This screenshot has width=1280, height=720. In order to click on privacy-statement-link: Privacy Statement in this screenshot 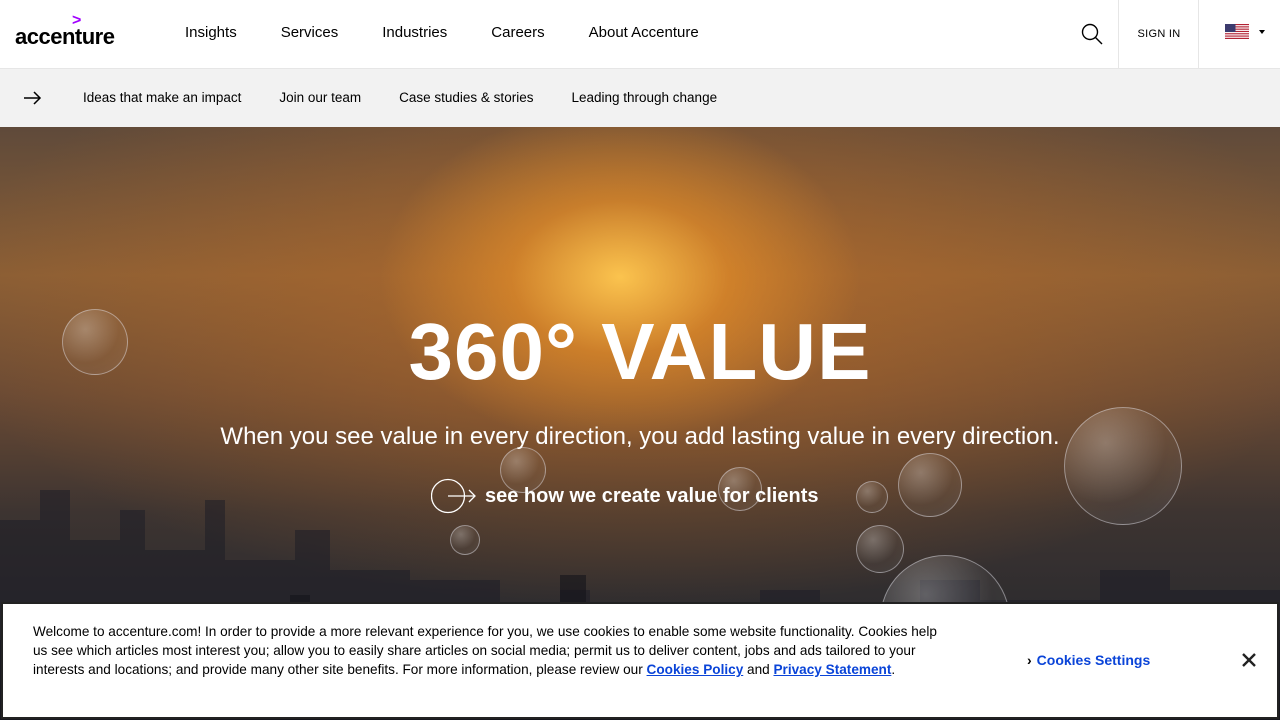, I will do `click(832, 669)`.